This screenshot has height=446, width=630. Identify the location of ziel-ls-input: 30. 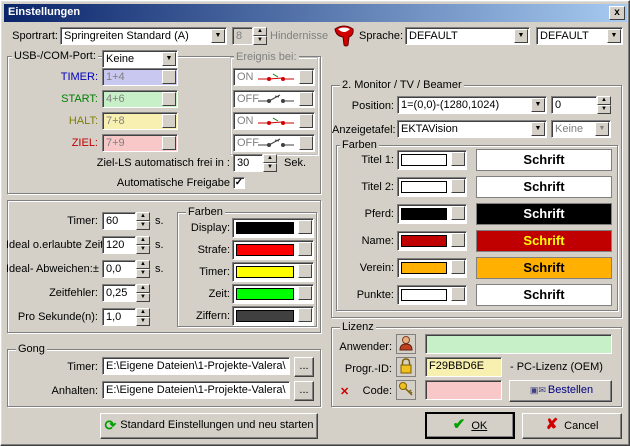
(248, 163).